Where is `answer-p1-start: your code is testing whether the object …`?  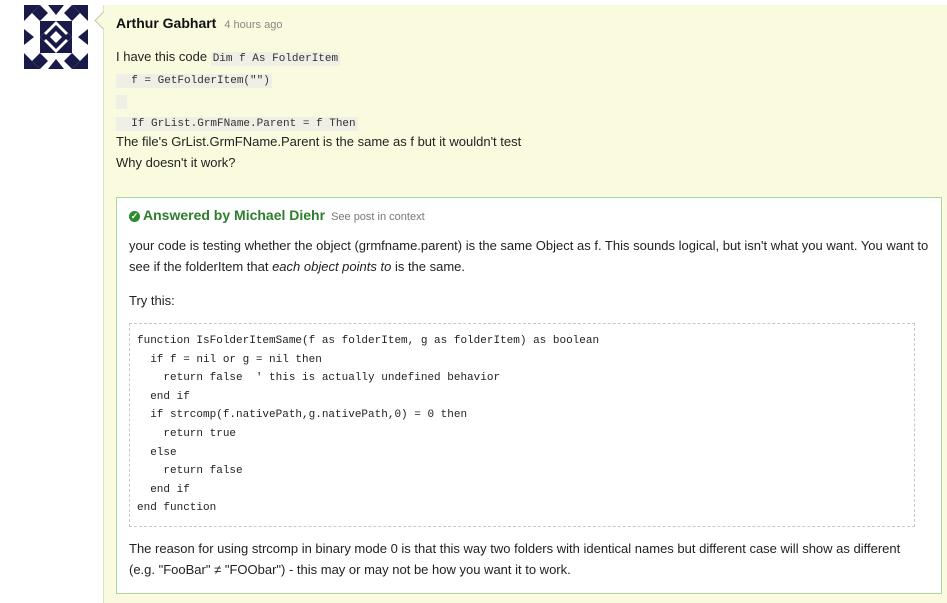 answer-p1-start: your code is testing whether the object … is located at coordinates (529, 256).